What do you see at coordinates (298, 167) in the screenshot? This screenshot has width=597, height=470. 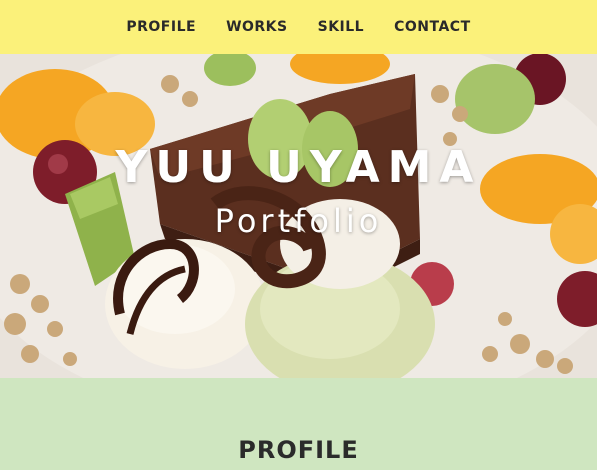 I see `hero-title: YUU UYAMA` at bounding box center [298, 167].